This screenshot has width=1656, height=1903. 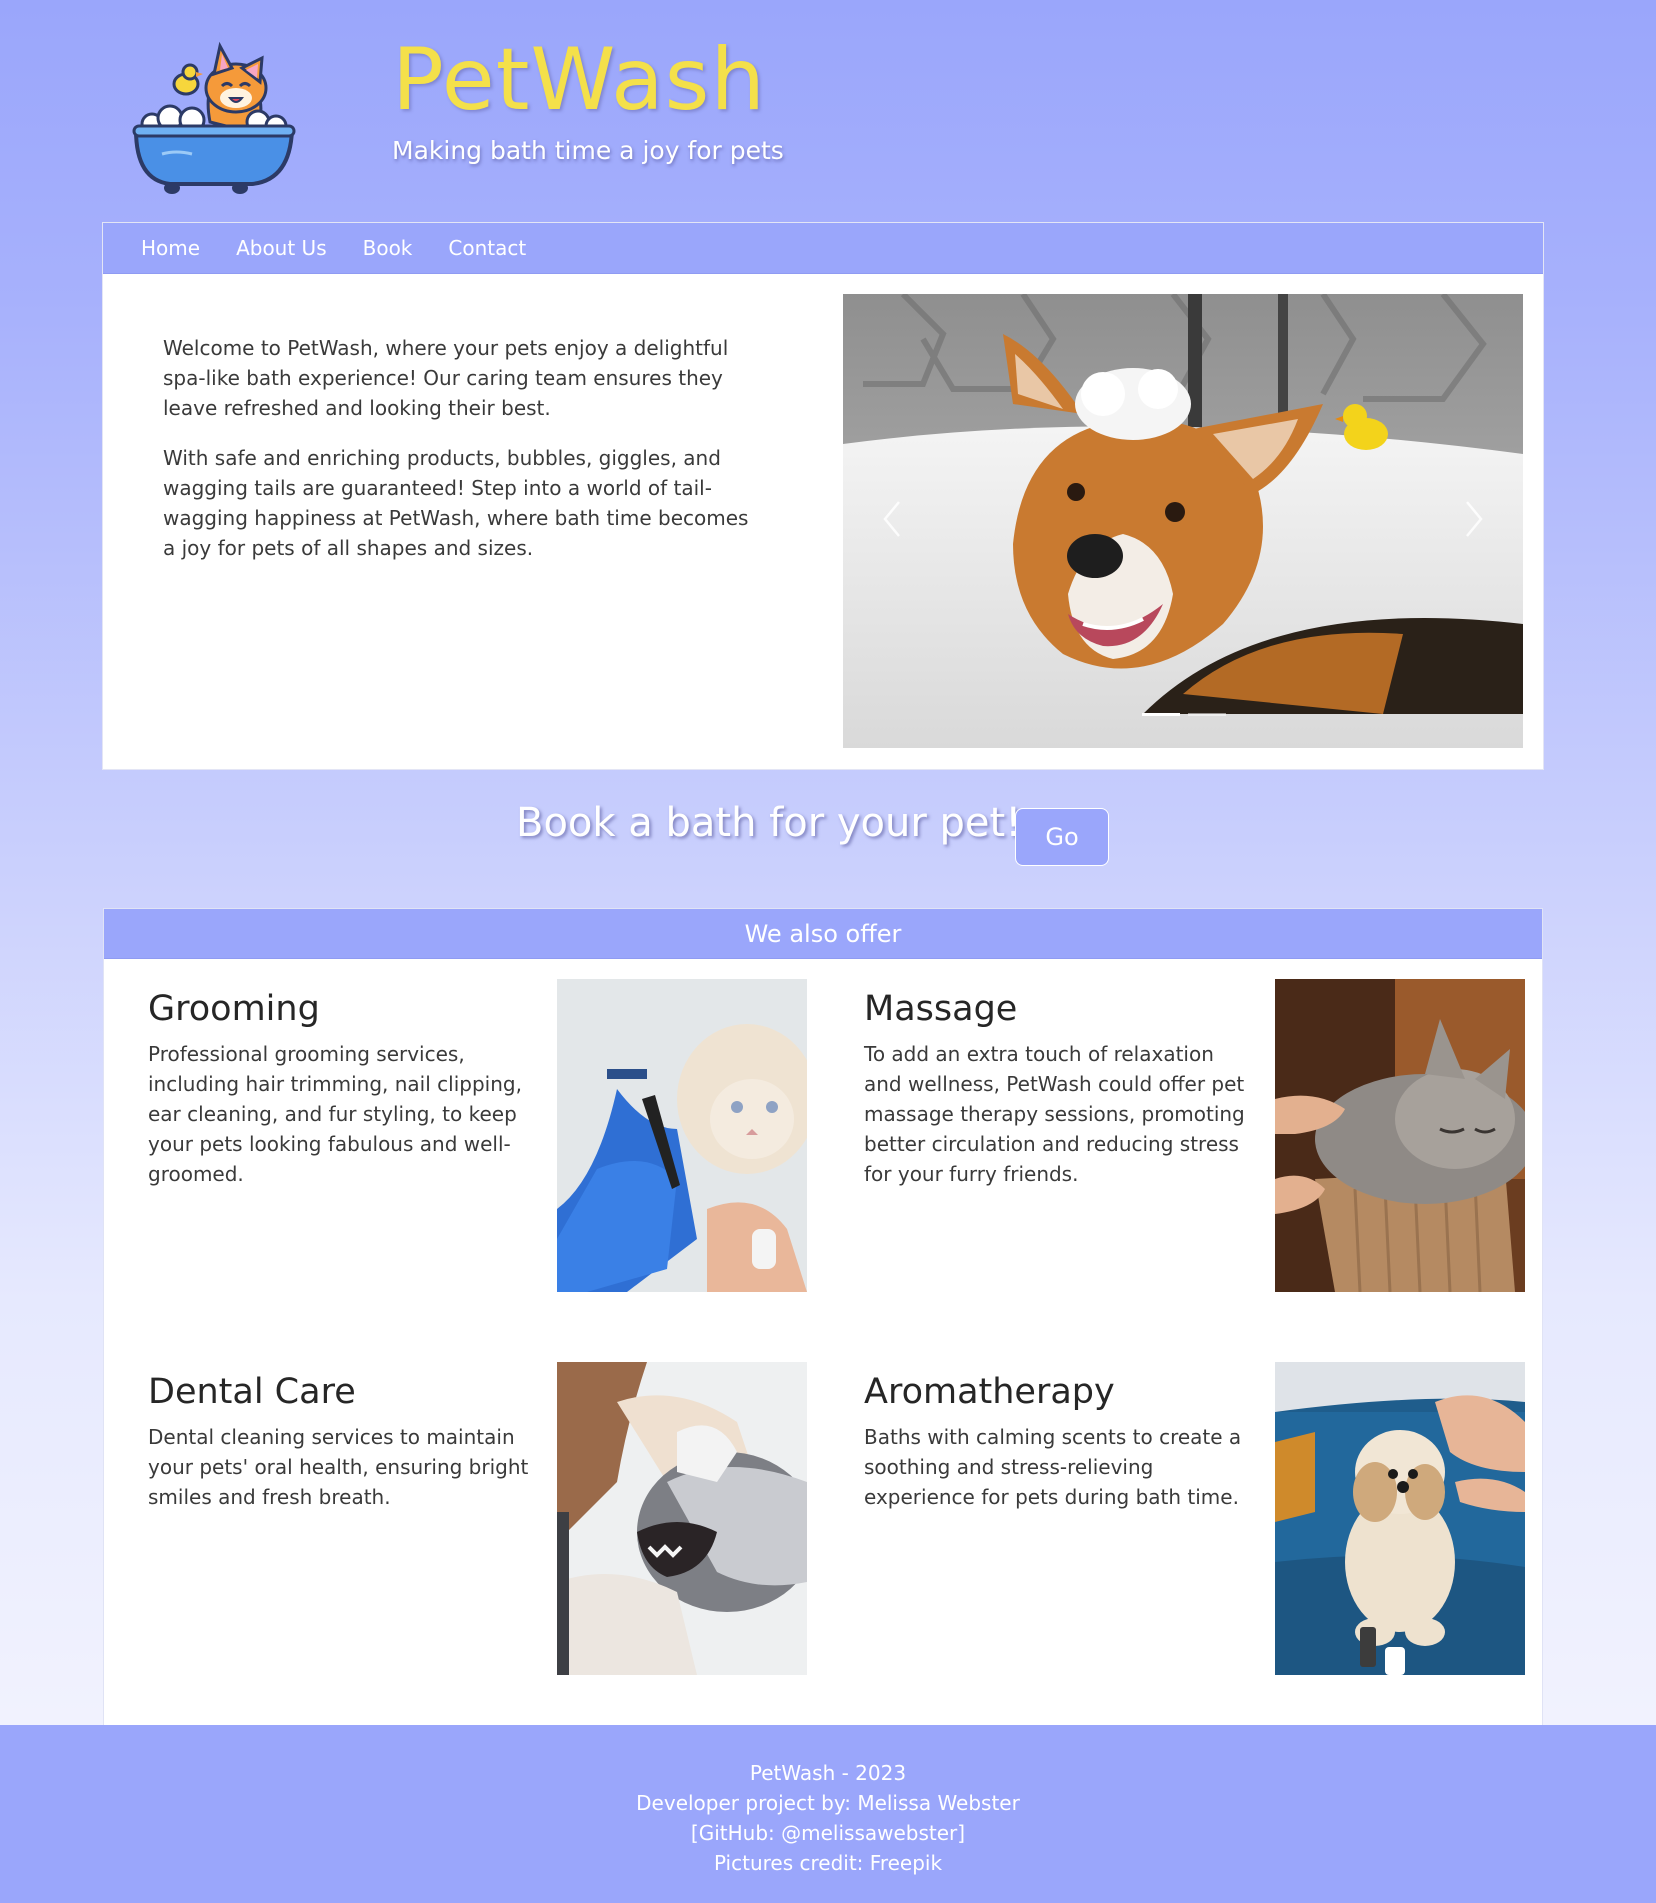 What do you see at coordinates (388, 248) in the screenshot?
I see `nav-book: Book` at bounding box center [388, 248].